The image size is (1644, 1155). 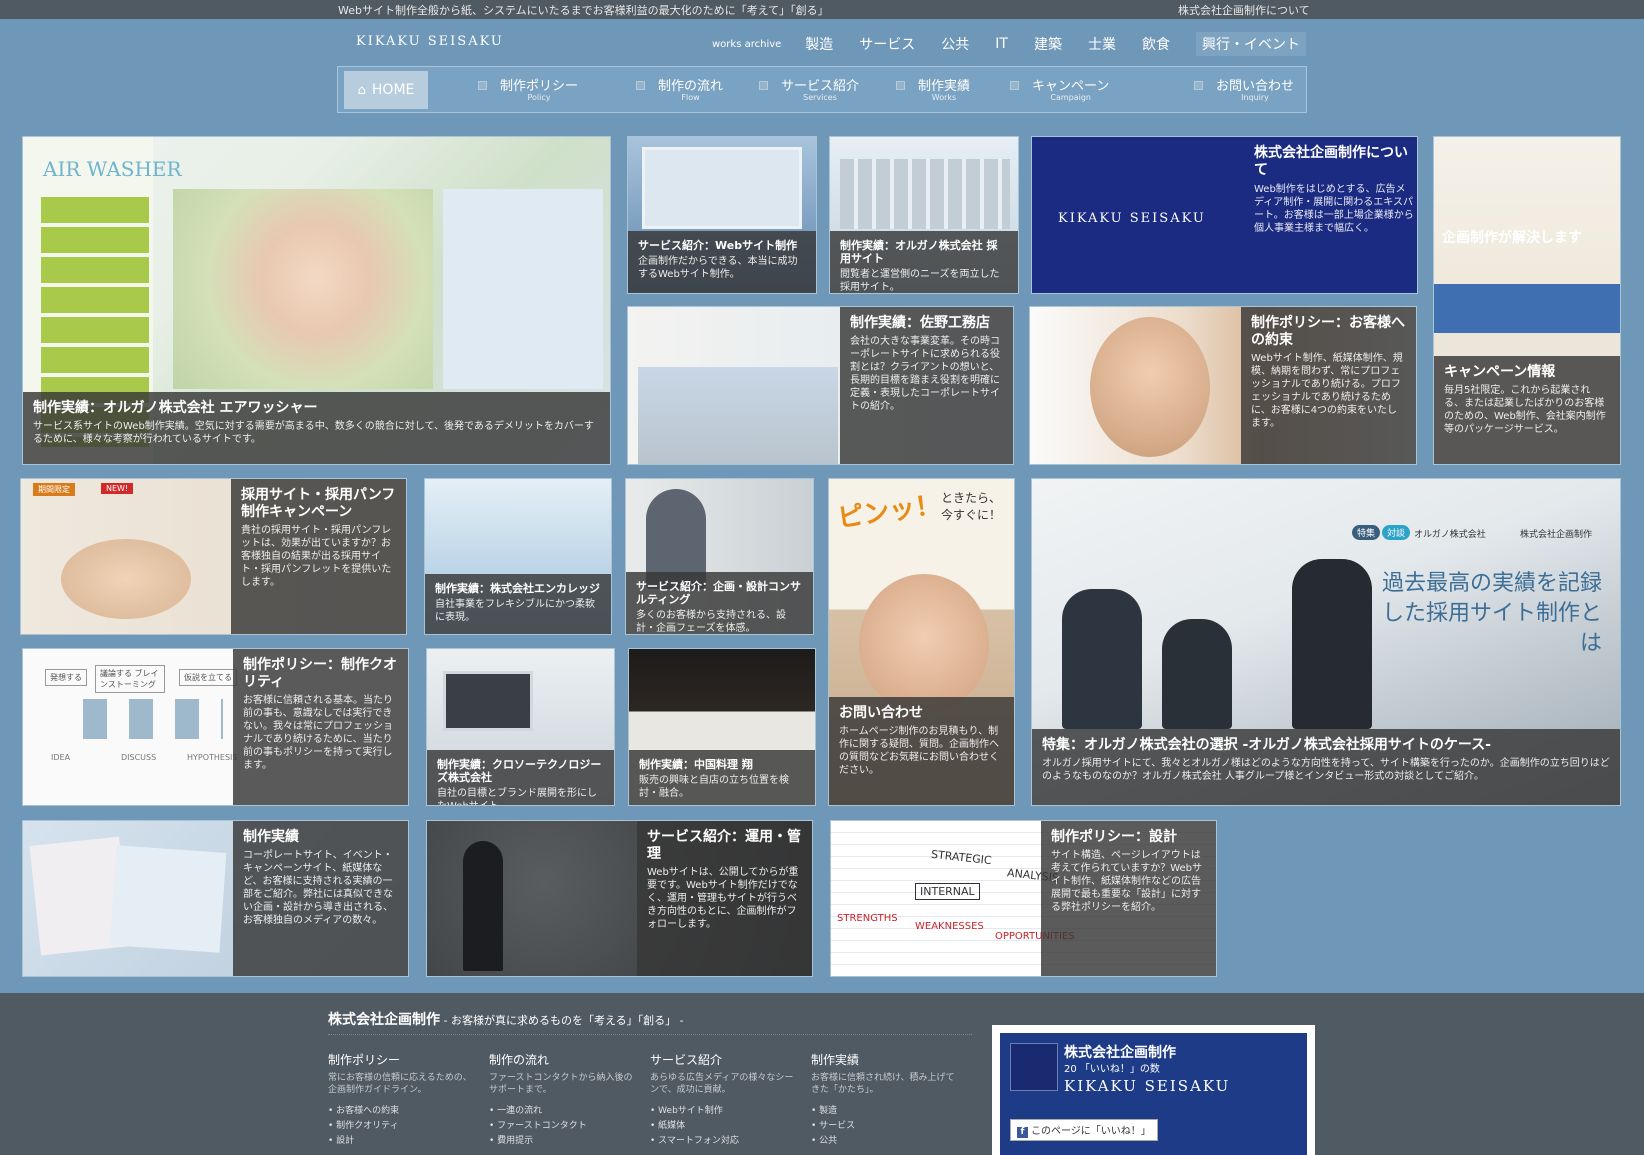 I want to click on nav-flow-sublabel: Flow, so click(x=690, y=97).